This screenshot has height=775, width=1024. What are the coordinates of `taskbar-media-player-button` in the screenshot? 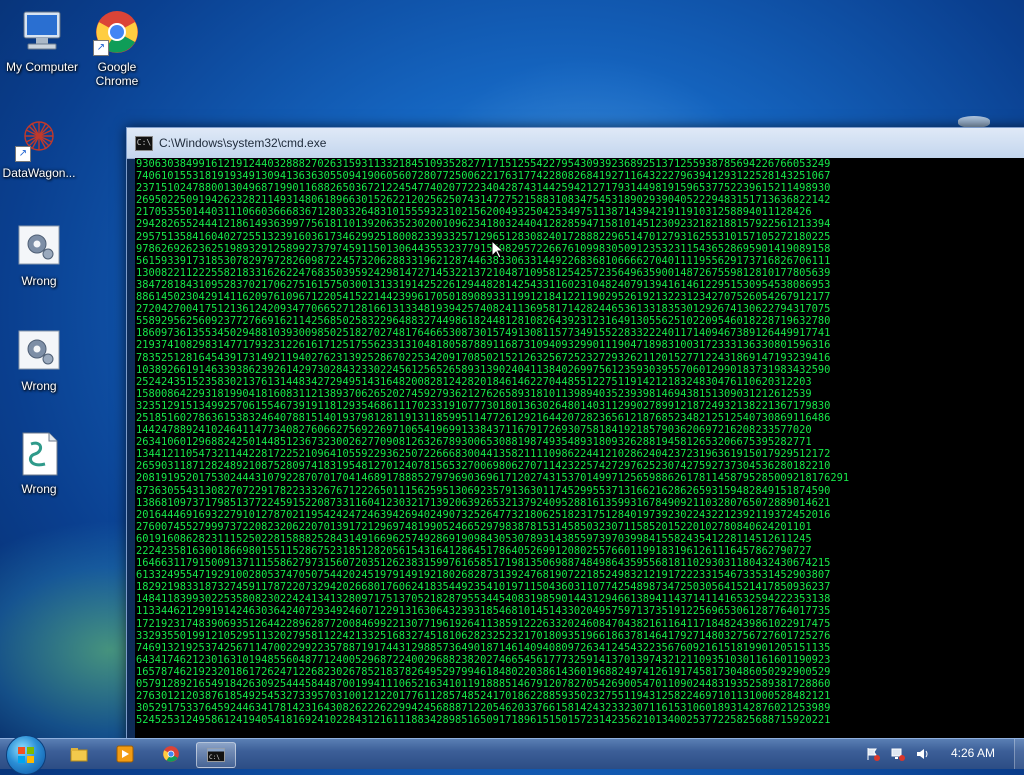 It's located at (125, 754).